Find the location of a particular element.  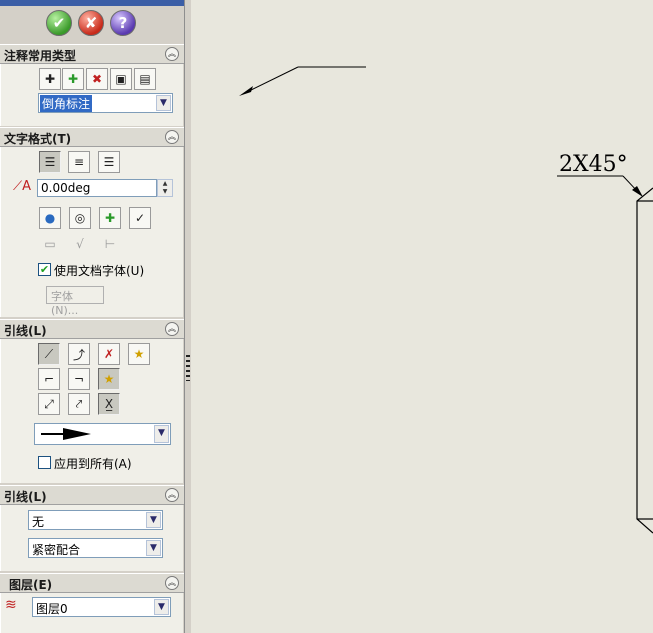

datum-icon: ▭ is located at coordinates (50, 244).